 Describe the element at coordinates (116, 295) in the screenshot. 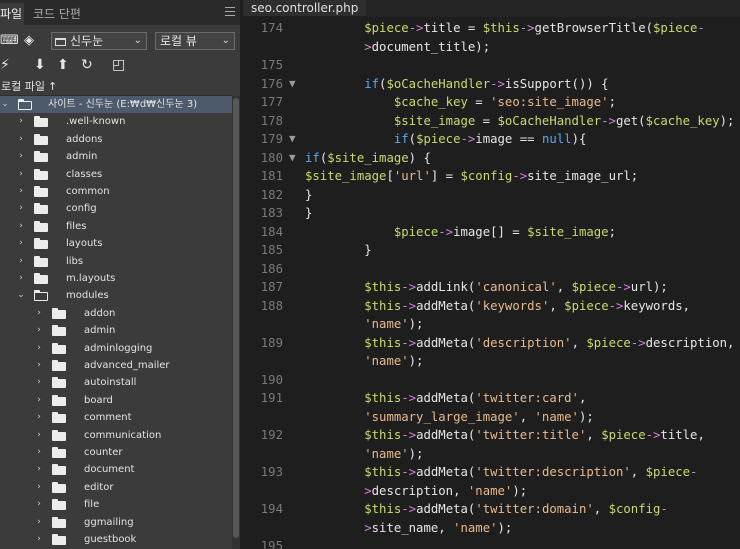

I see `file-tree-row: ⌄ modules` at that location.